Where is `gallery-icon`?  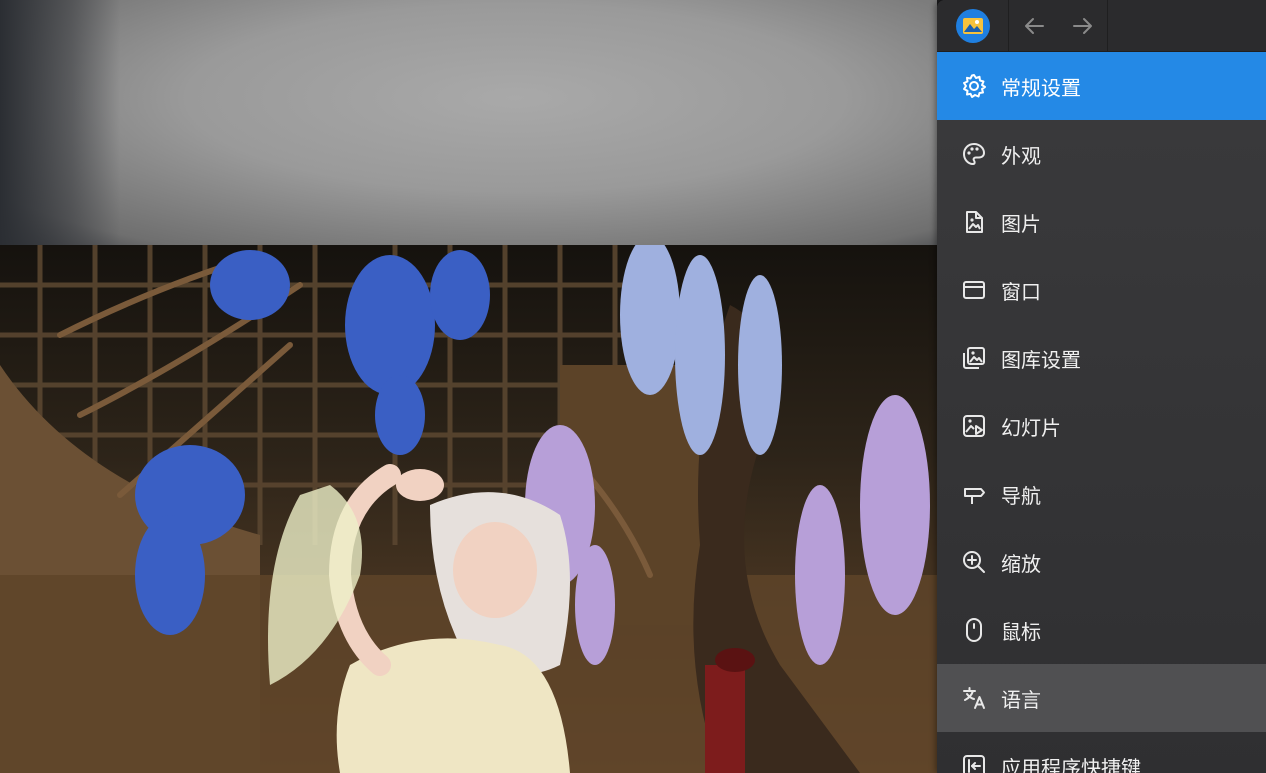
gallery-icon is located at coordinates (974, 358).